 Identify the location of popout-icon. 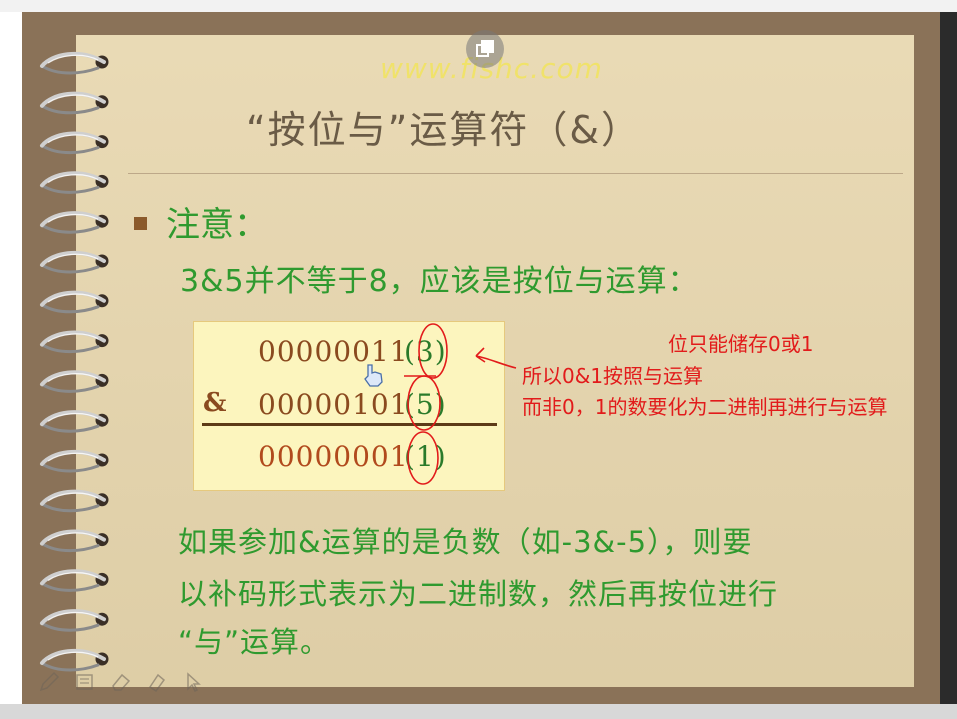
(485, 48).